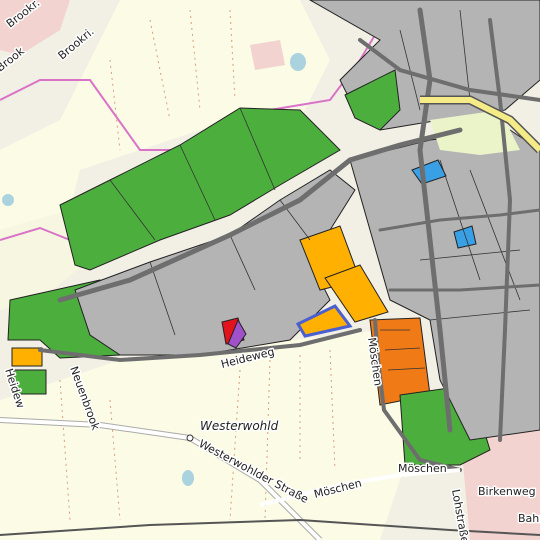 This screenshot has height=540, width=540. What do you see at coordinates (239, 426) in the screenshot?
I see `label-westerwohld: Westerwohld` at bounding box center [239, 426].